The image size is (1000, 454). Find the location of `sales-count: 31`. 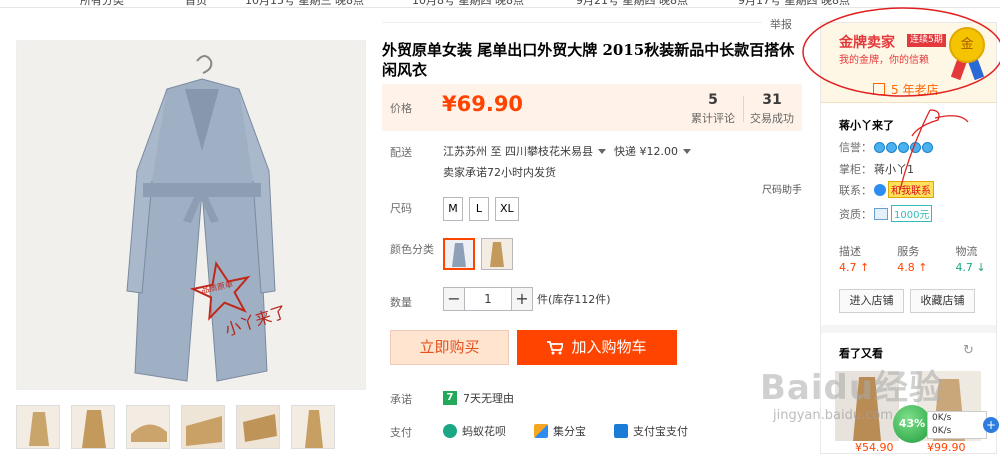

sales-count: 31 is located at coordinates (772, 100).